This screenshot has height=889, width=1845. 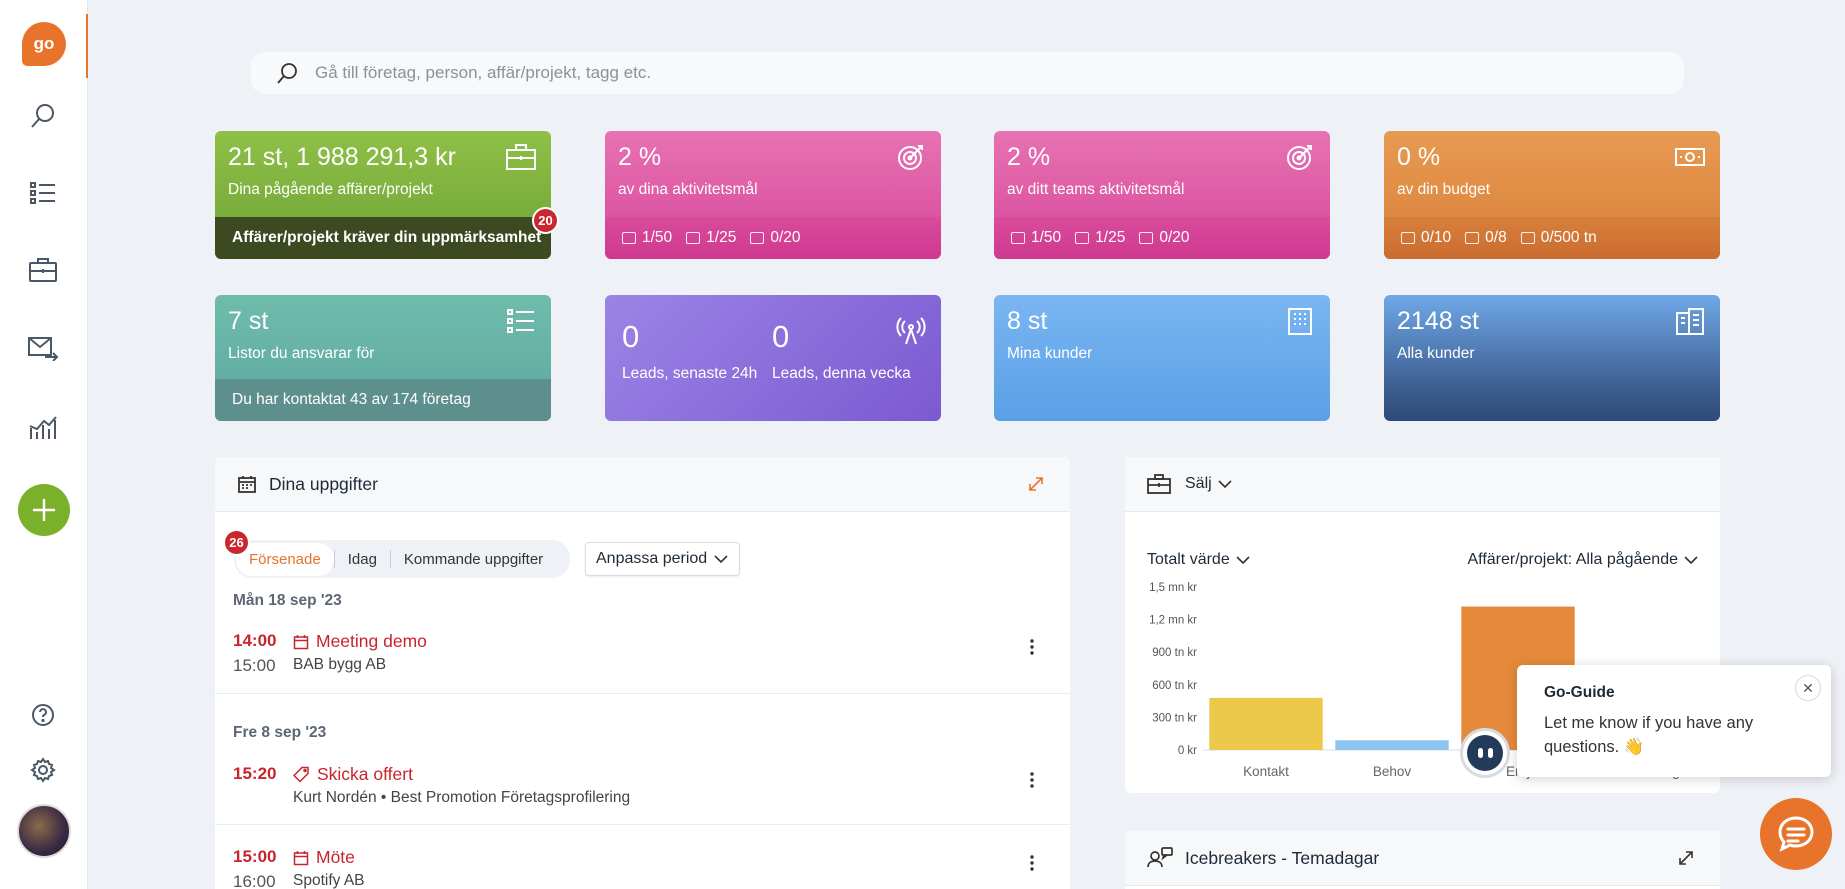 I want to click on lists-label: Listor du ansvarar för, so click(x=301, y=353).